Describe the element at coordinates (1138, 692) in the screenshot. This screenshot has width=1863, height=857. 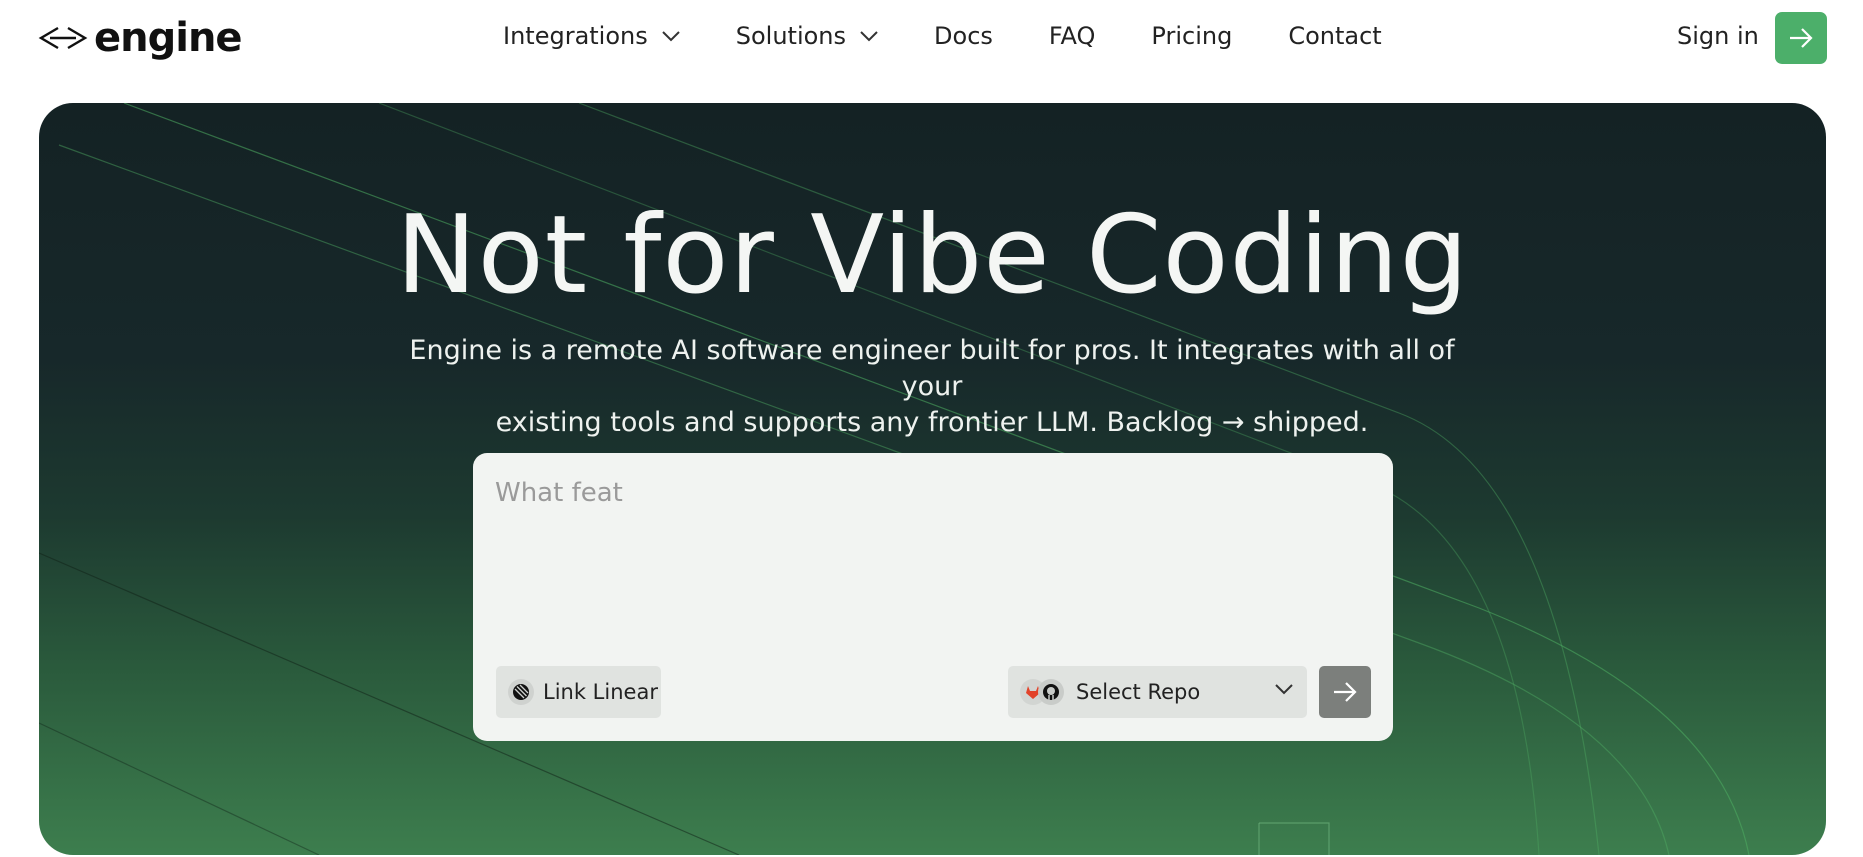
I see `select-repo-label: Select Repo` at that location.